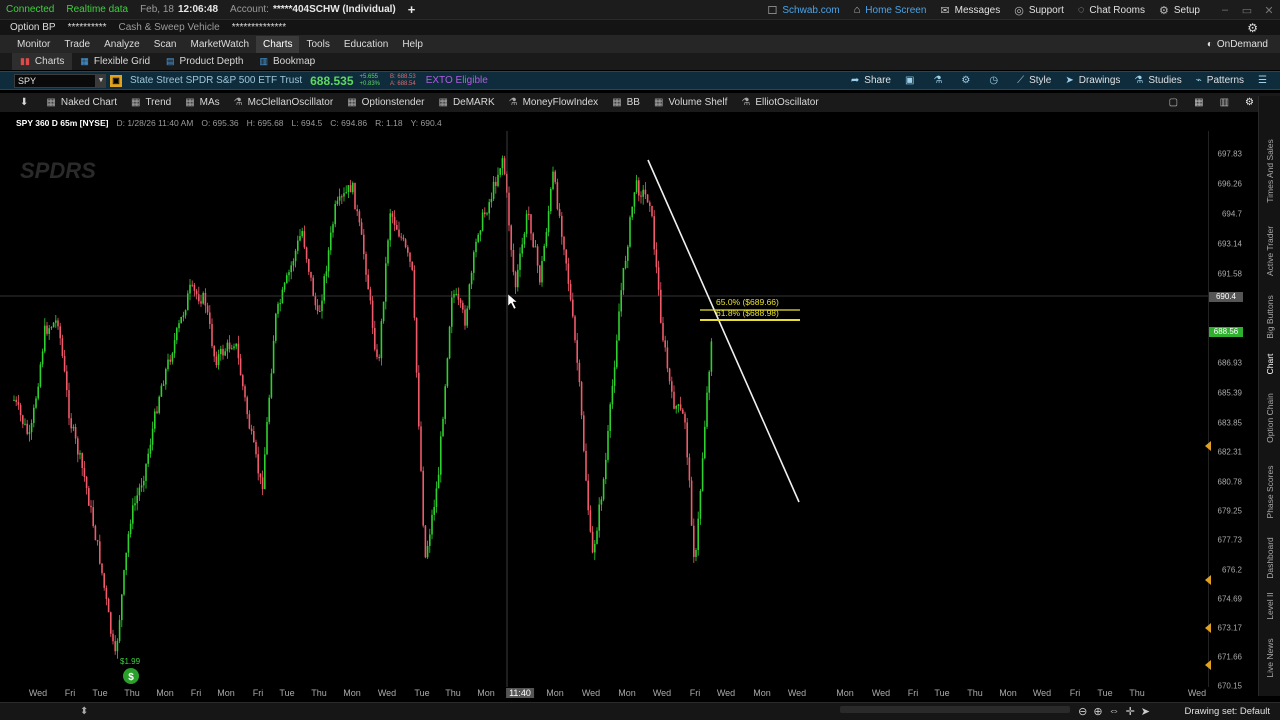 This screenshot has height=720, width=1280. Describe the element at coordinates (554, 102) in the screenshot. I see `study-moneyflow: ⚗ MoneyFlowIndex` at that location.